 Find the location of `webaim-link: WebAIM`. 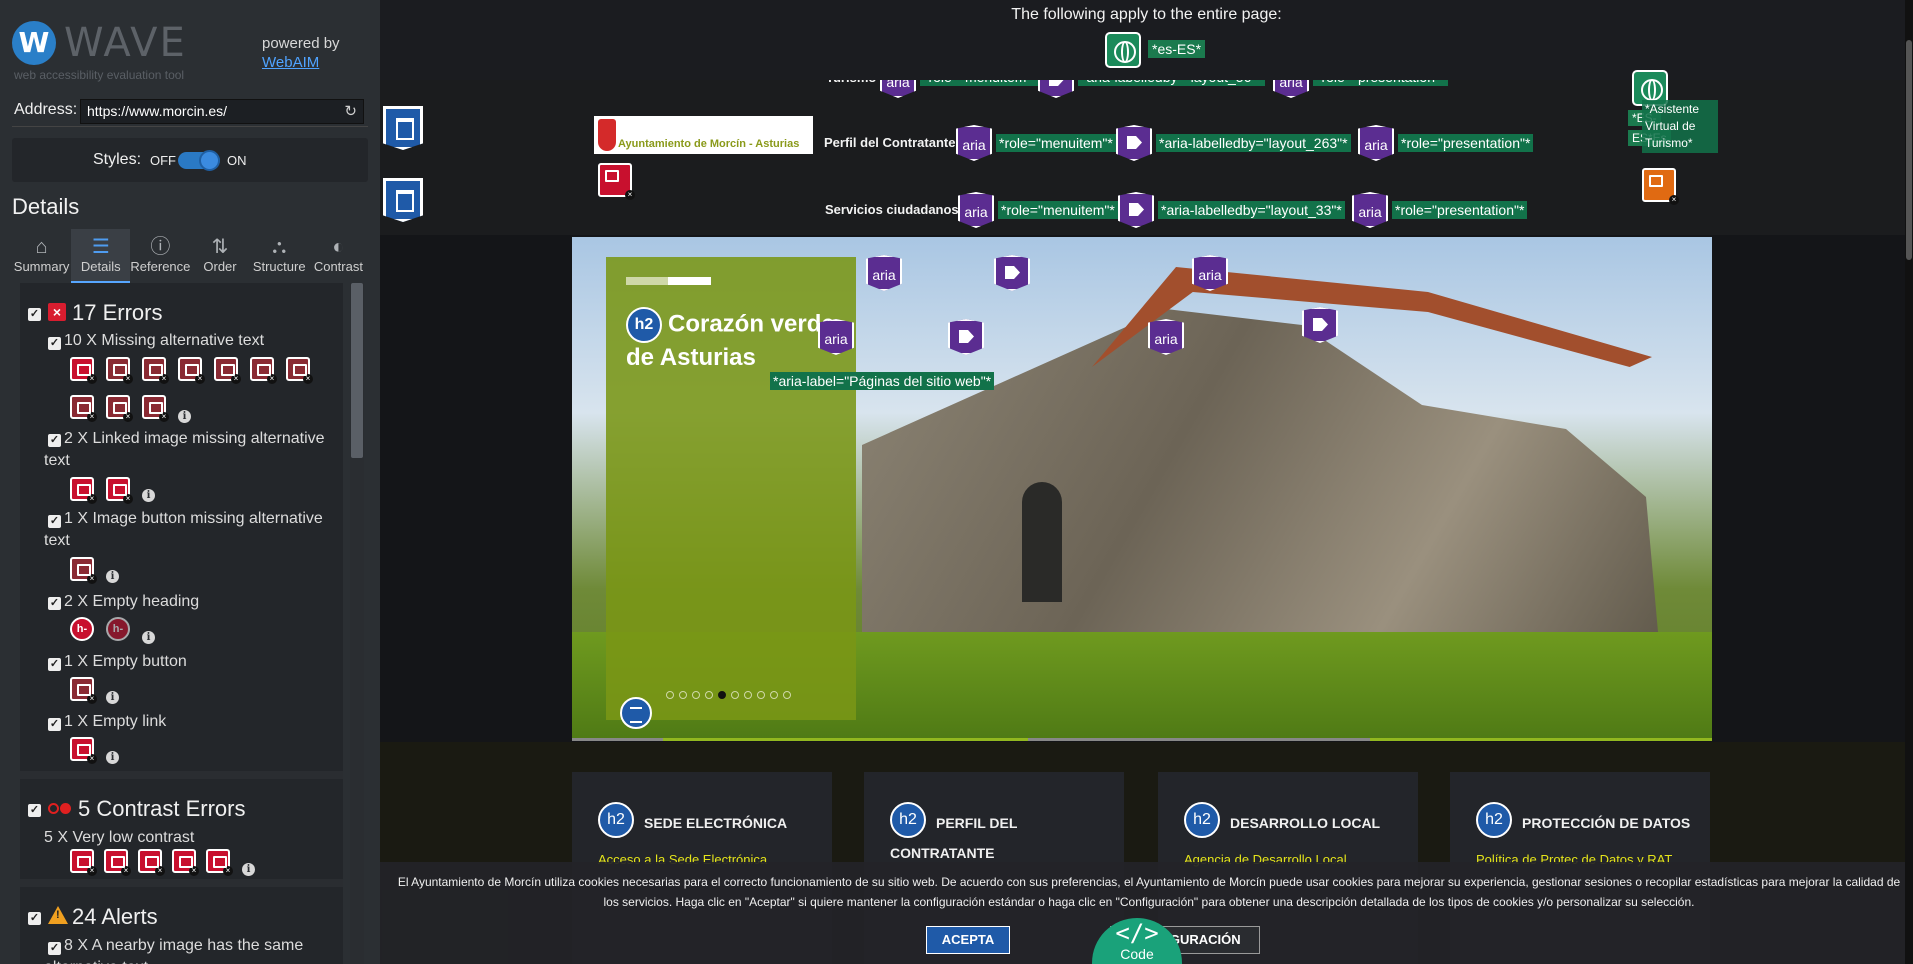

webaim-link: WebAIM is located at coordinates (290, 62).